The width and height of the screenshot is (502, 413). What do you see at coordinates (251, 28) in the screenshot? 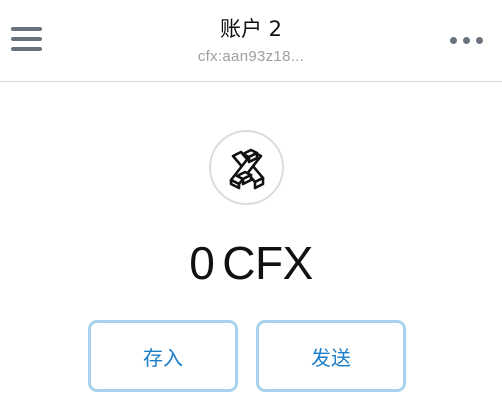
I see `account-name: 账户 2` at bounding box center [251, 28].